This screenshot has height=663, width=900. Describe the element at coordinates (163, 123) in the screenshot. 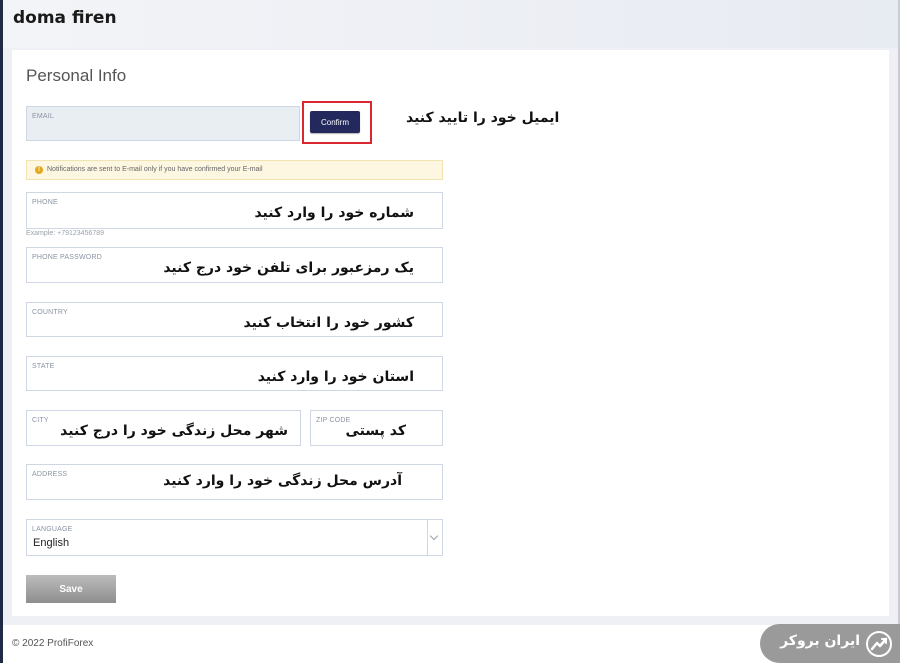

I see `email-field: EMAIL` at that location.